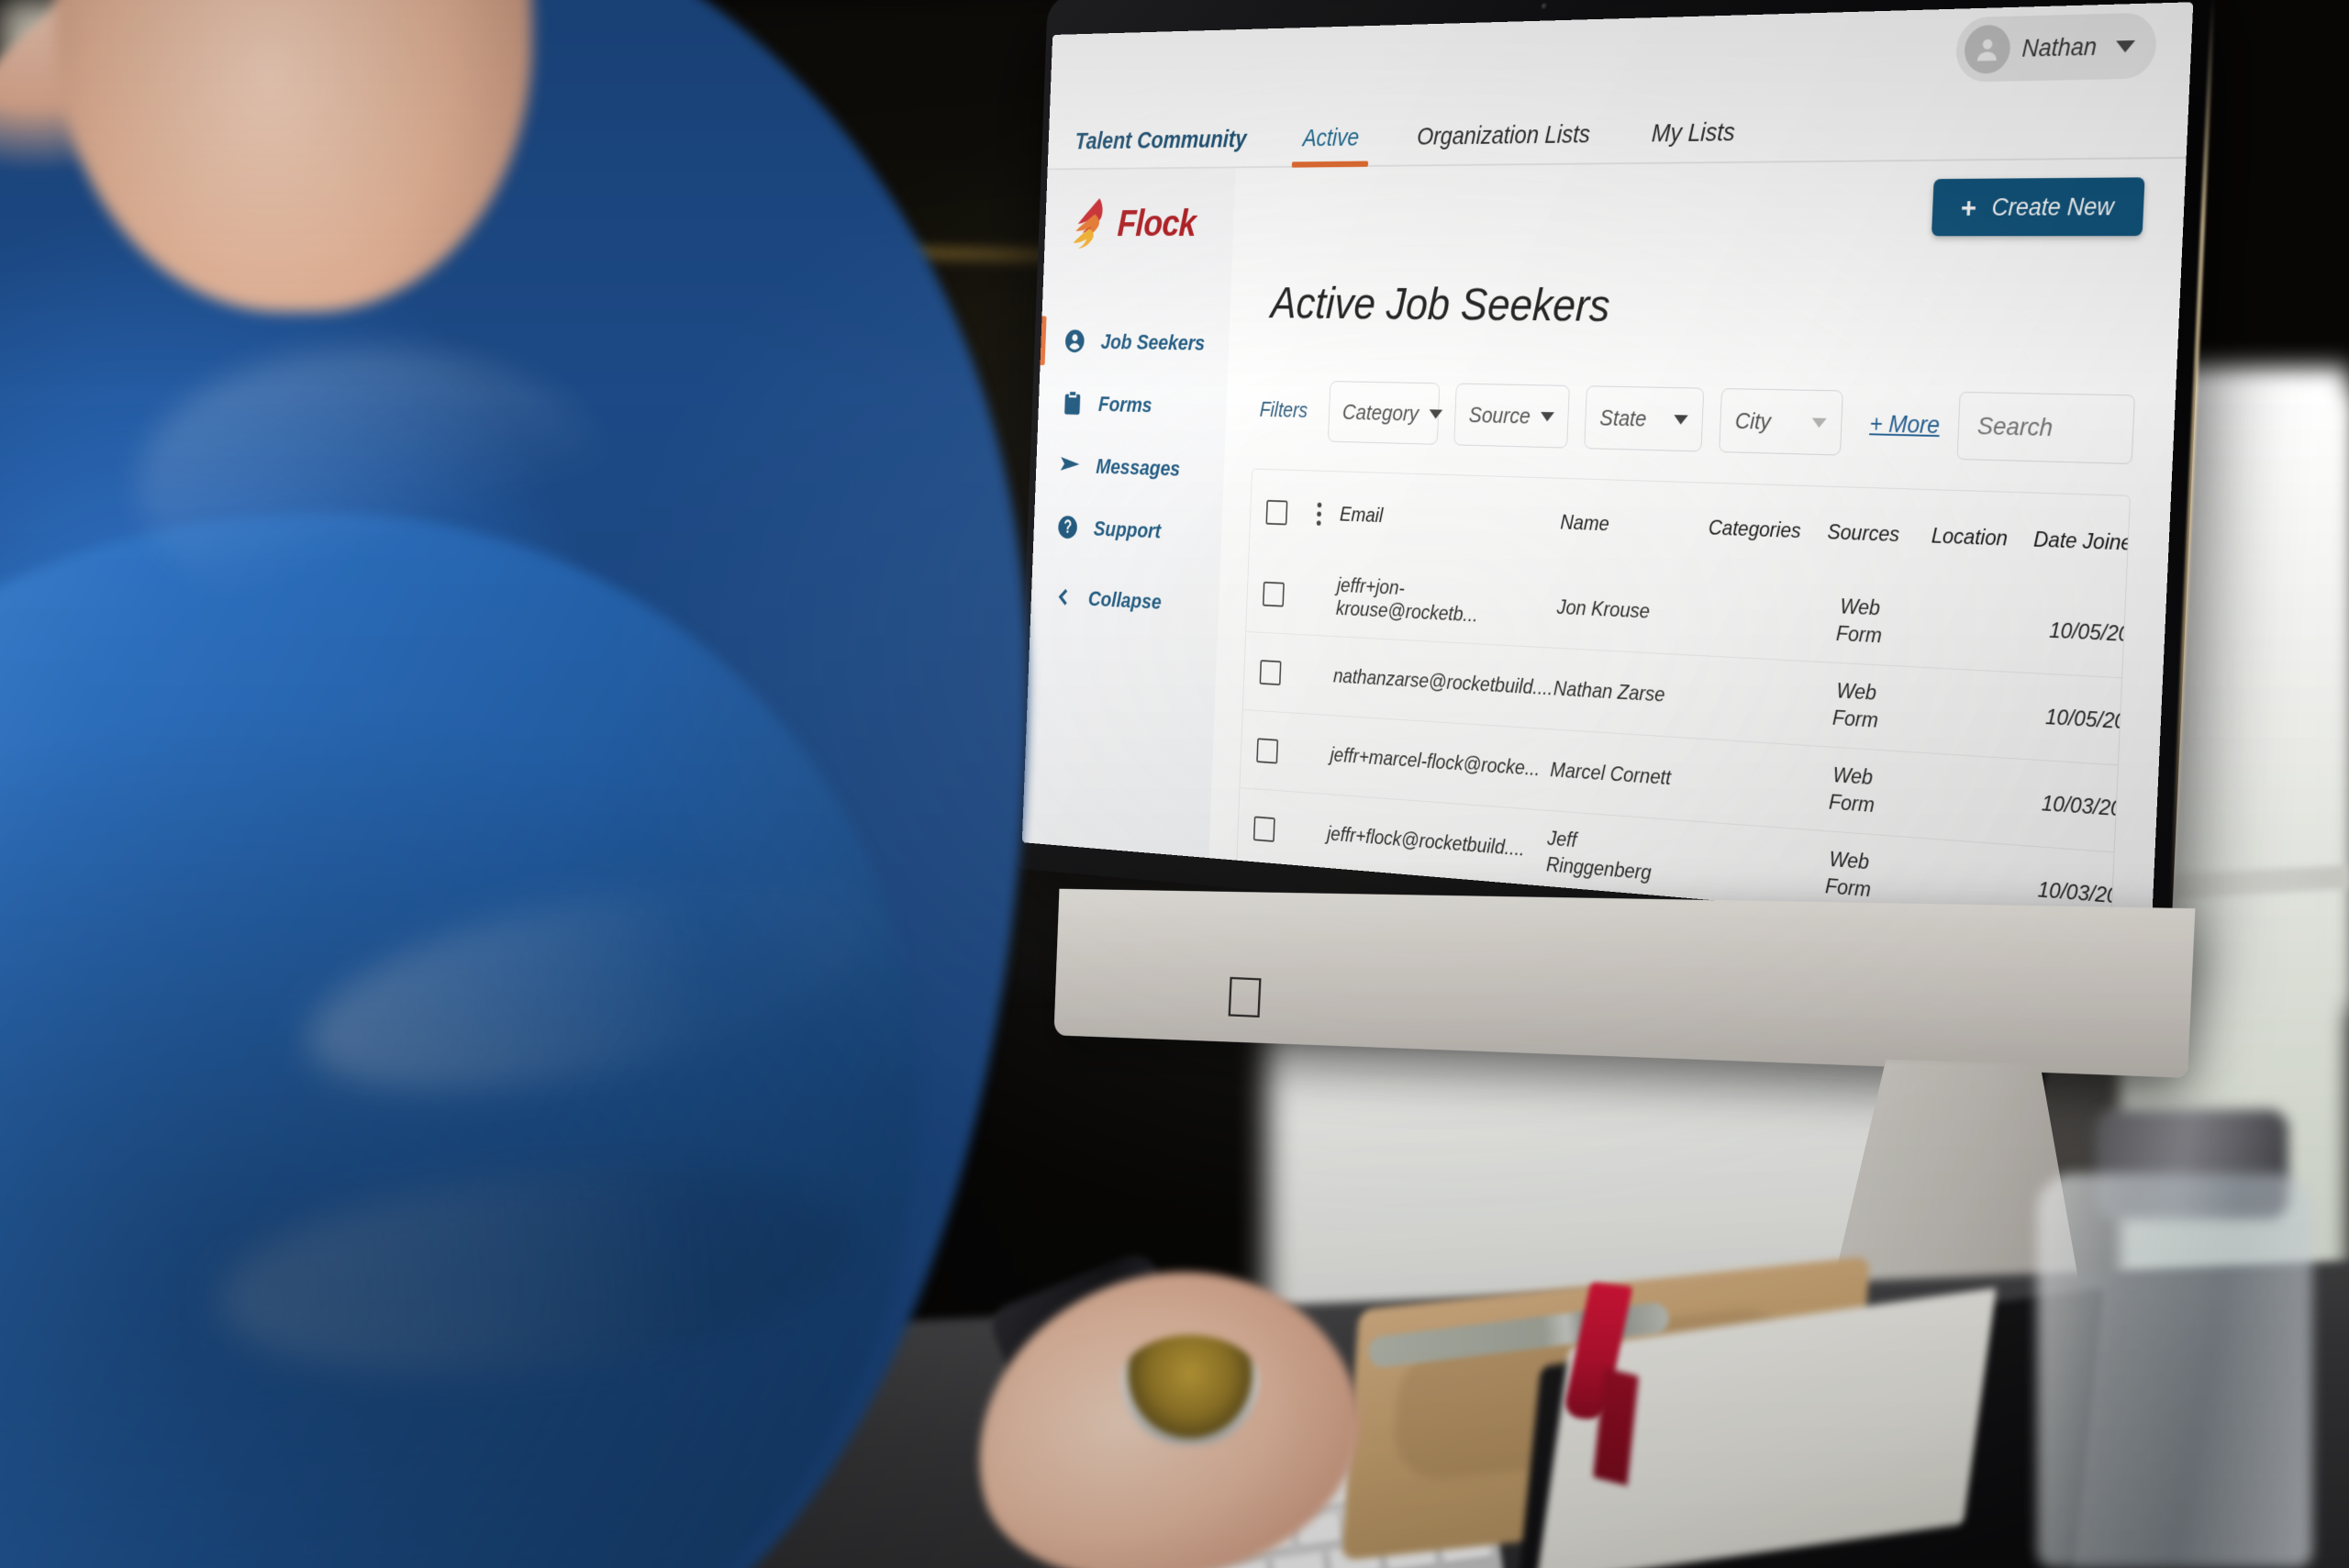 The height and width of the screenshot is (1568, 2349). Describe the element at coordinates (1755, 530) in the screenshot. I see `column-header-categories: Categories` at that location.